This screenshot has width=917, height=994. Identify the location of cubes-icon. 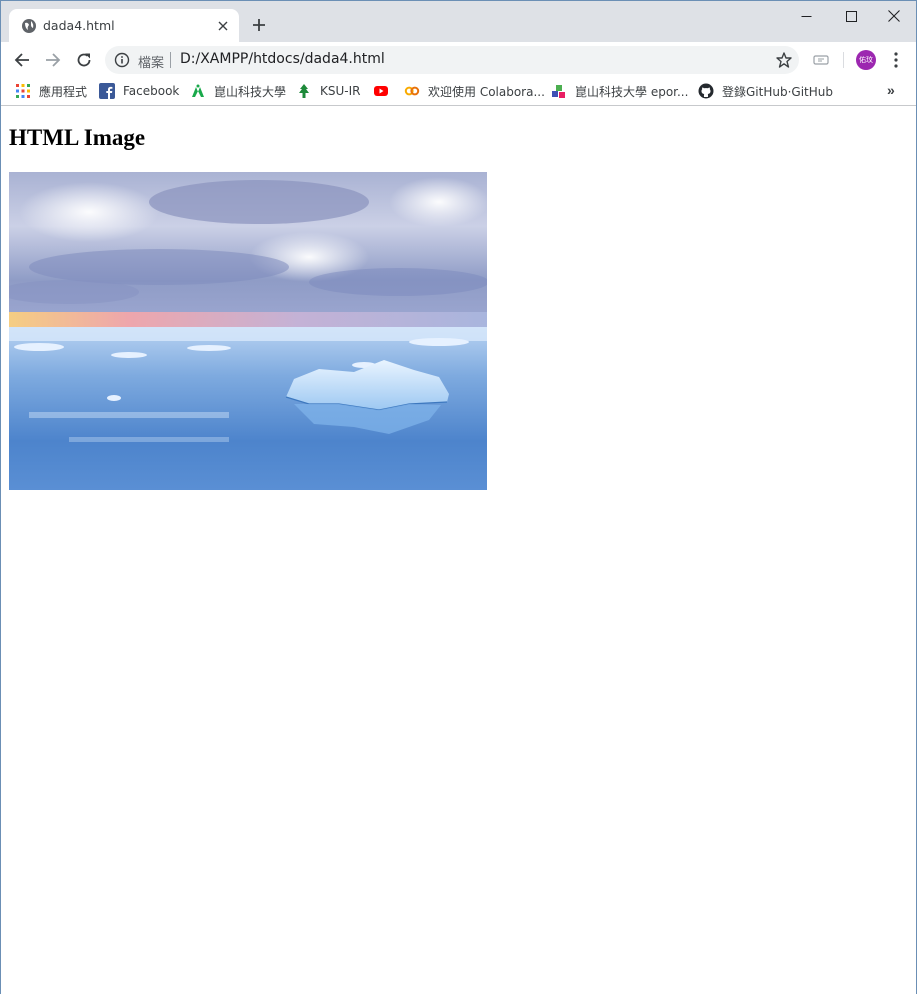
(559, 91).